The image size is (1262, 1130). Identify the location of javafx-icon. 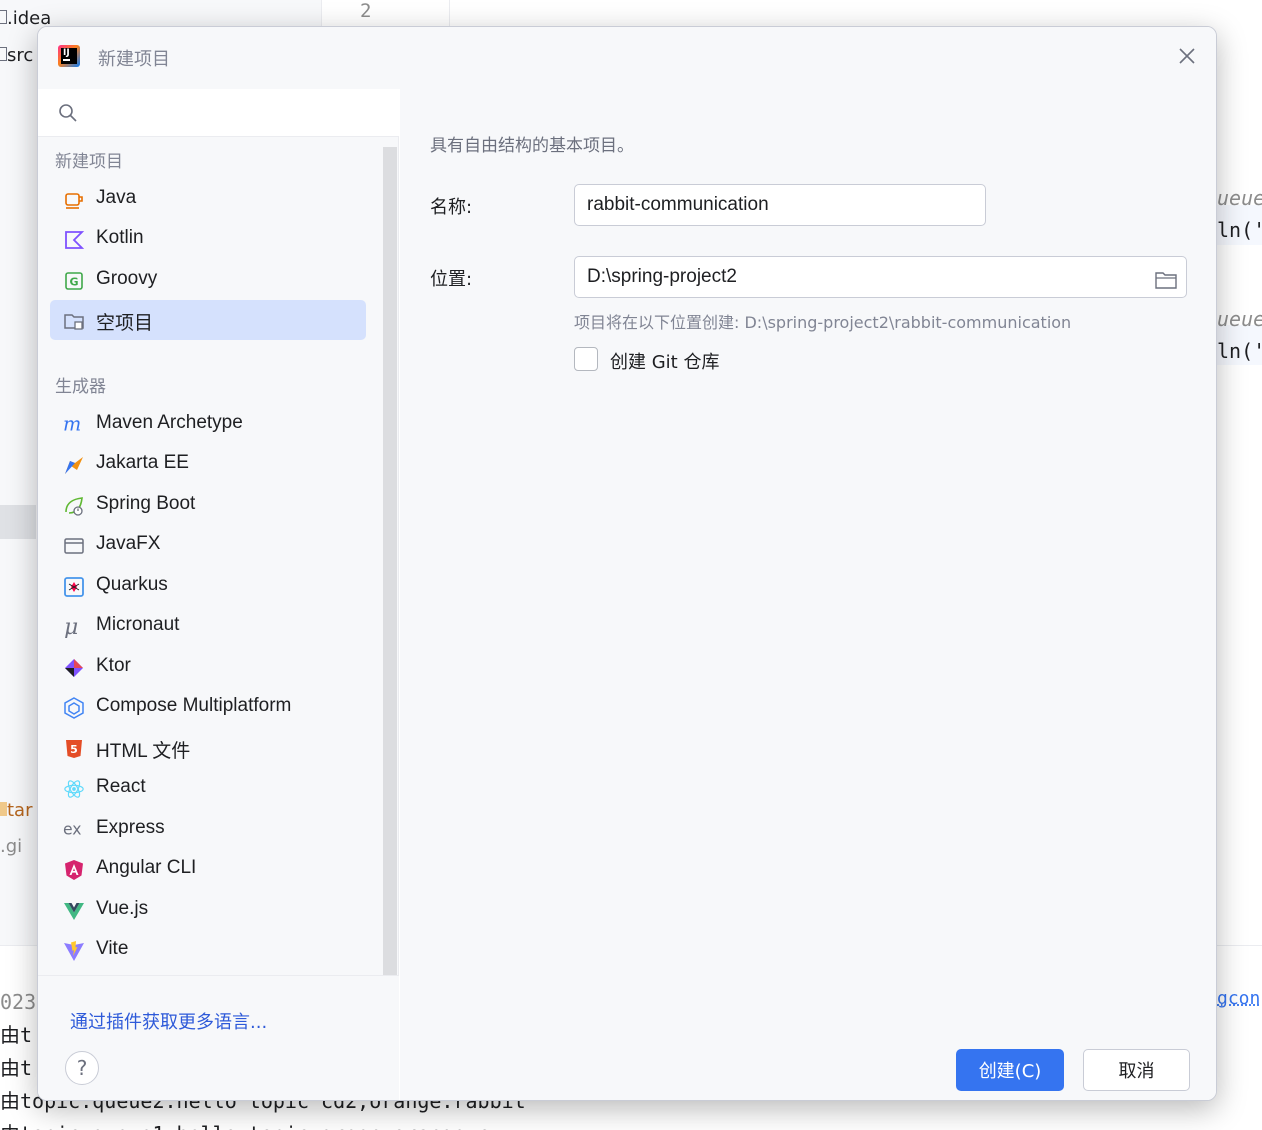
(74, 546).